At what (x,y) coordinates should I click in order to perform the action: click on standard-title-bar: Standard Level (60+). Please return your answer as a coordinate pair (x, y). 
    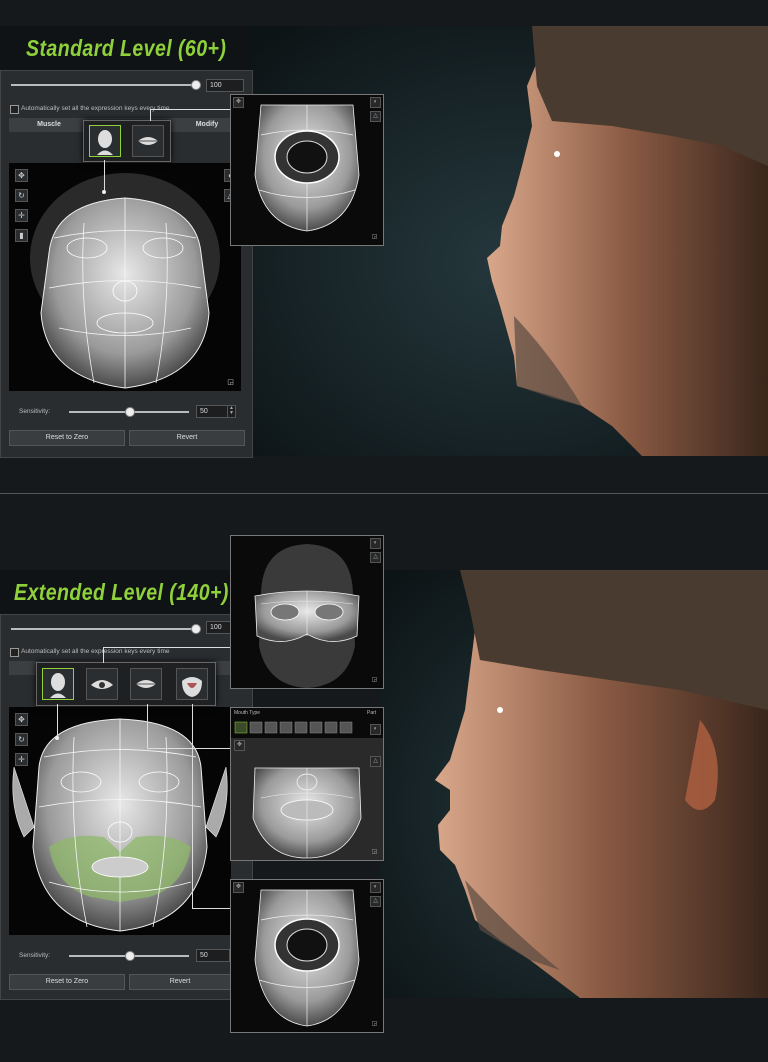
    Looking at the image, I should click on (126, 48).